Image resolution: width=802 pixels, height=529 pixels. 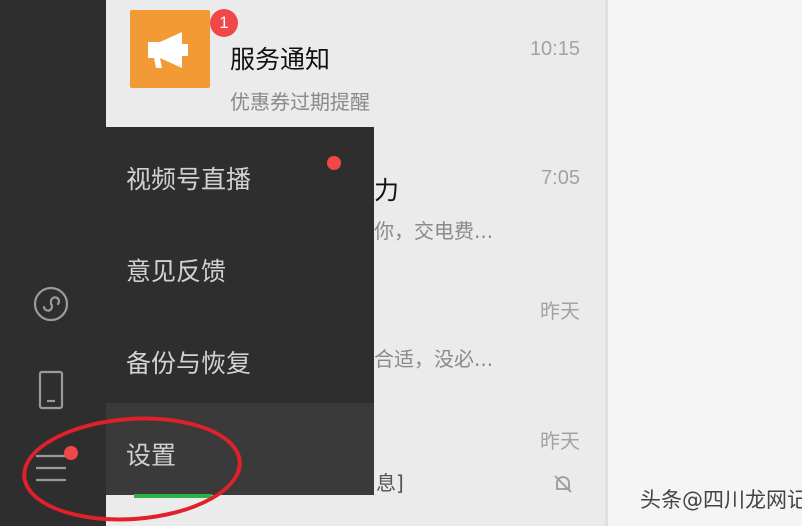 What do you see at coordinates (189, 363) in the screenshot?
I see `menu-item-label: 备份与恢复` at bounding box center [189, 363].